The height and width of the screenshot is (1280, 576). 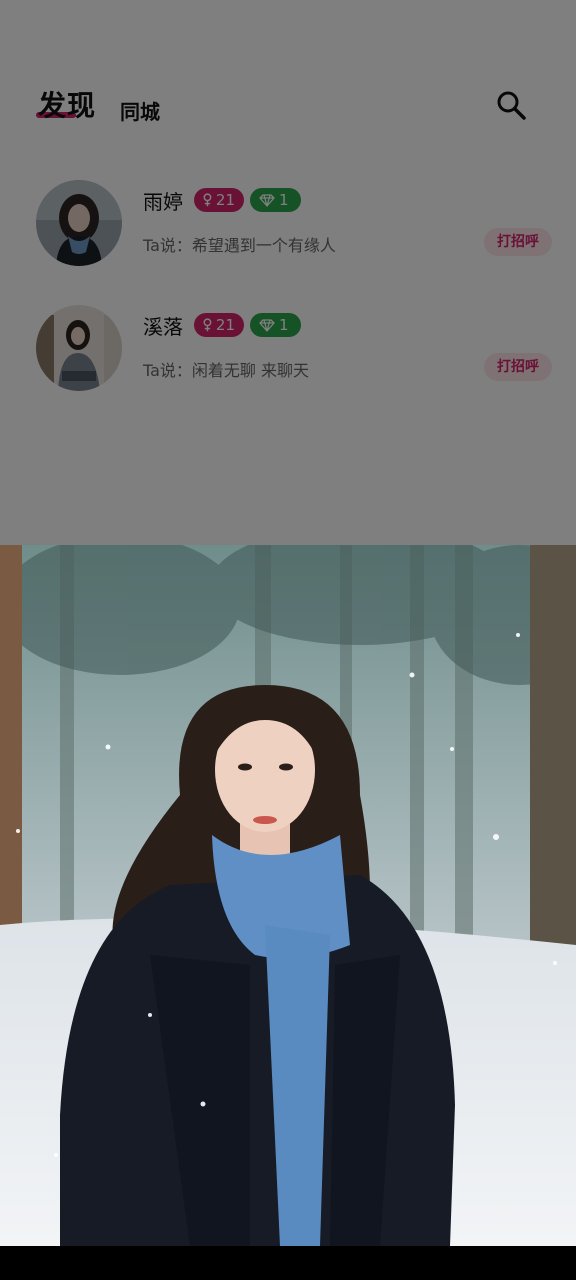 What do you see at coordinates (288, 105) in the screenshot?
I see `top-header: 发现 同城` at bounding box center [288, 105].